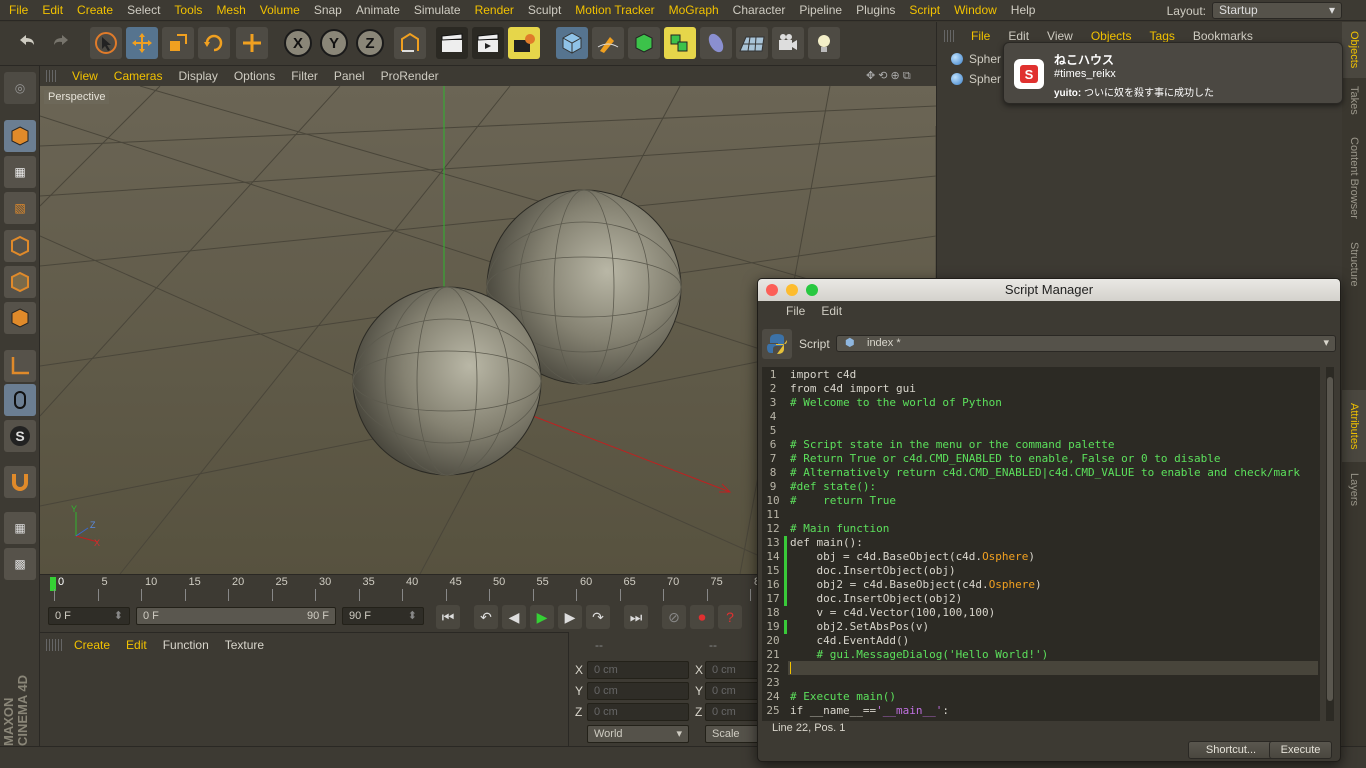 The width and height of the screenshot is (1366, 768). What do you see at coordinates (792, 290) in the screenshot?
I see `minimize-window-button` at bounding box center [792, 290].